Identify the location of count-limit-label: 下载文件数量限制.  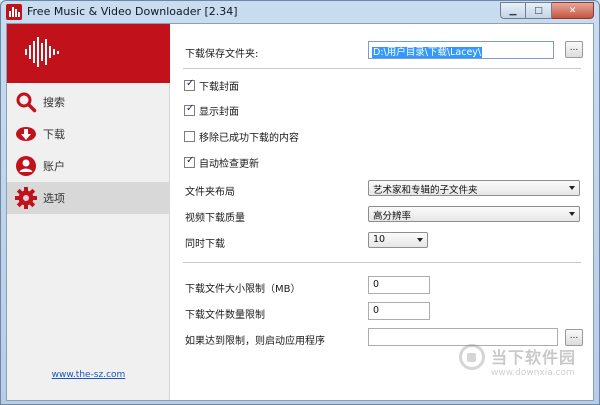
(225, 315).